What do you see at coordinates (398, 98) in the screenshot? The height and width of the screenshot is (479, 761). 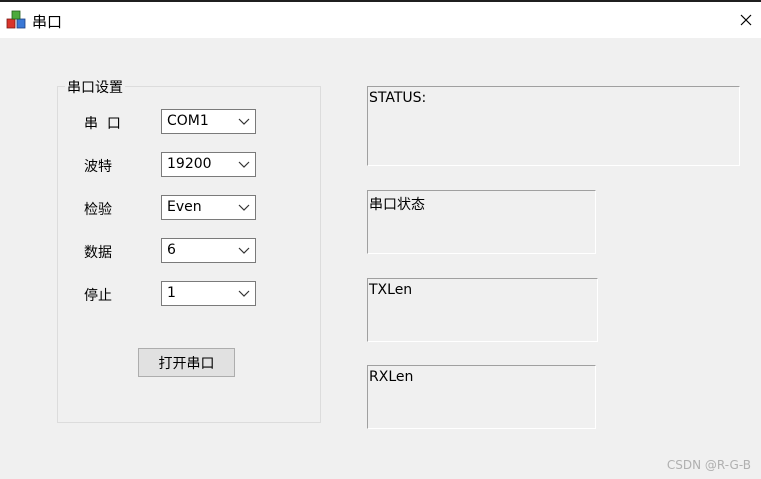 I see `status-text: STATUS:` at bounding box center [398, 98].